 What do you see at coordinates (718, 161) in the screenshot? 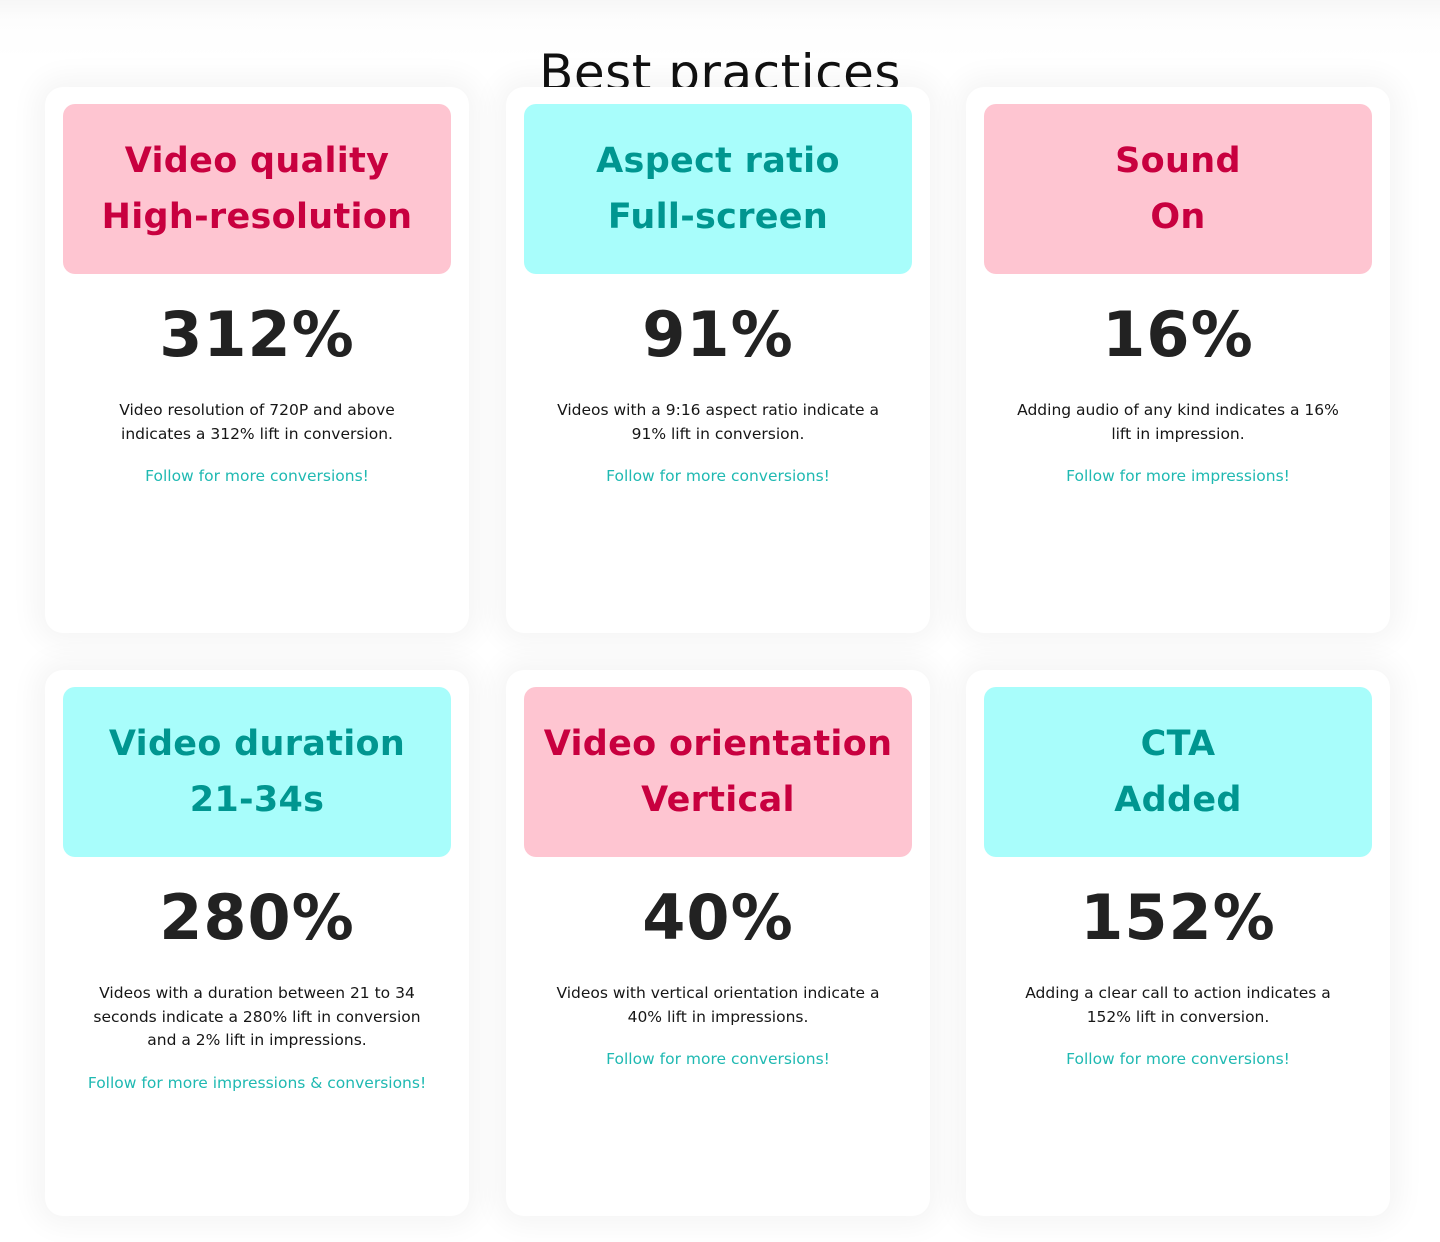
I see `card-title: Aspect ratio` at bounding box center [718, 161].